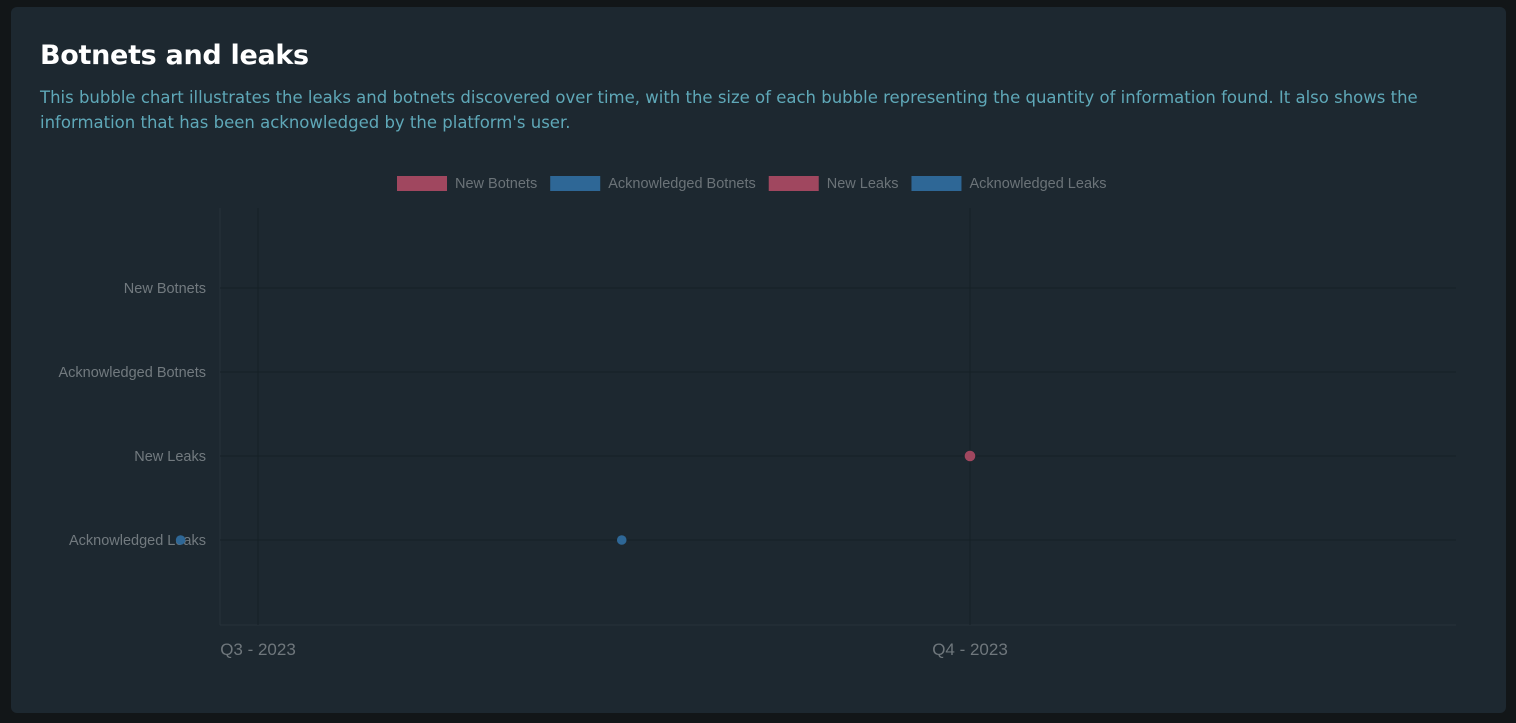 The height and width of the screenshot is (723, 1516). Describe the element at coordinates (682, 184) in the screenshot. I see `legend-label: Acknowledged Botnets` at that location.